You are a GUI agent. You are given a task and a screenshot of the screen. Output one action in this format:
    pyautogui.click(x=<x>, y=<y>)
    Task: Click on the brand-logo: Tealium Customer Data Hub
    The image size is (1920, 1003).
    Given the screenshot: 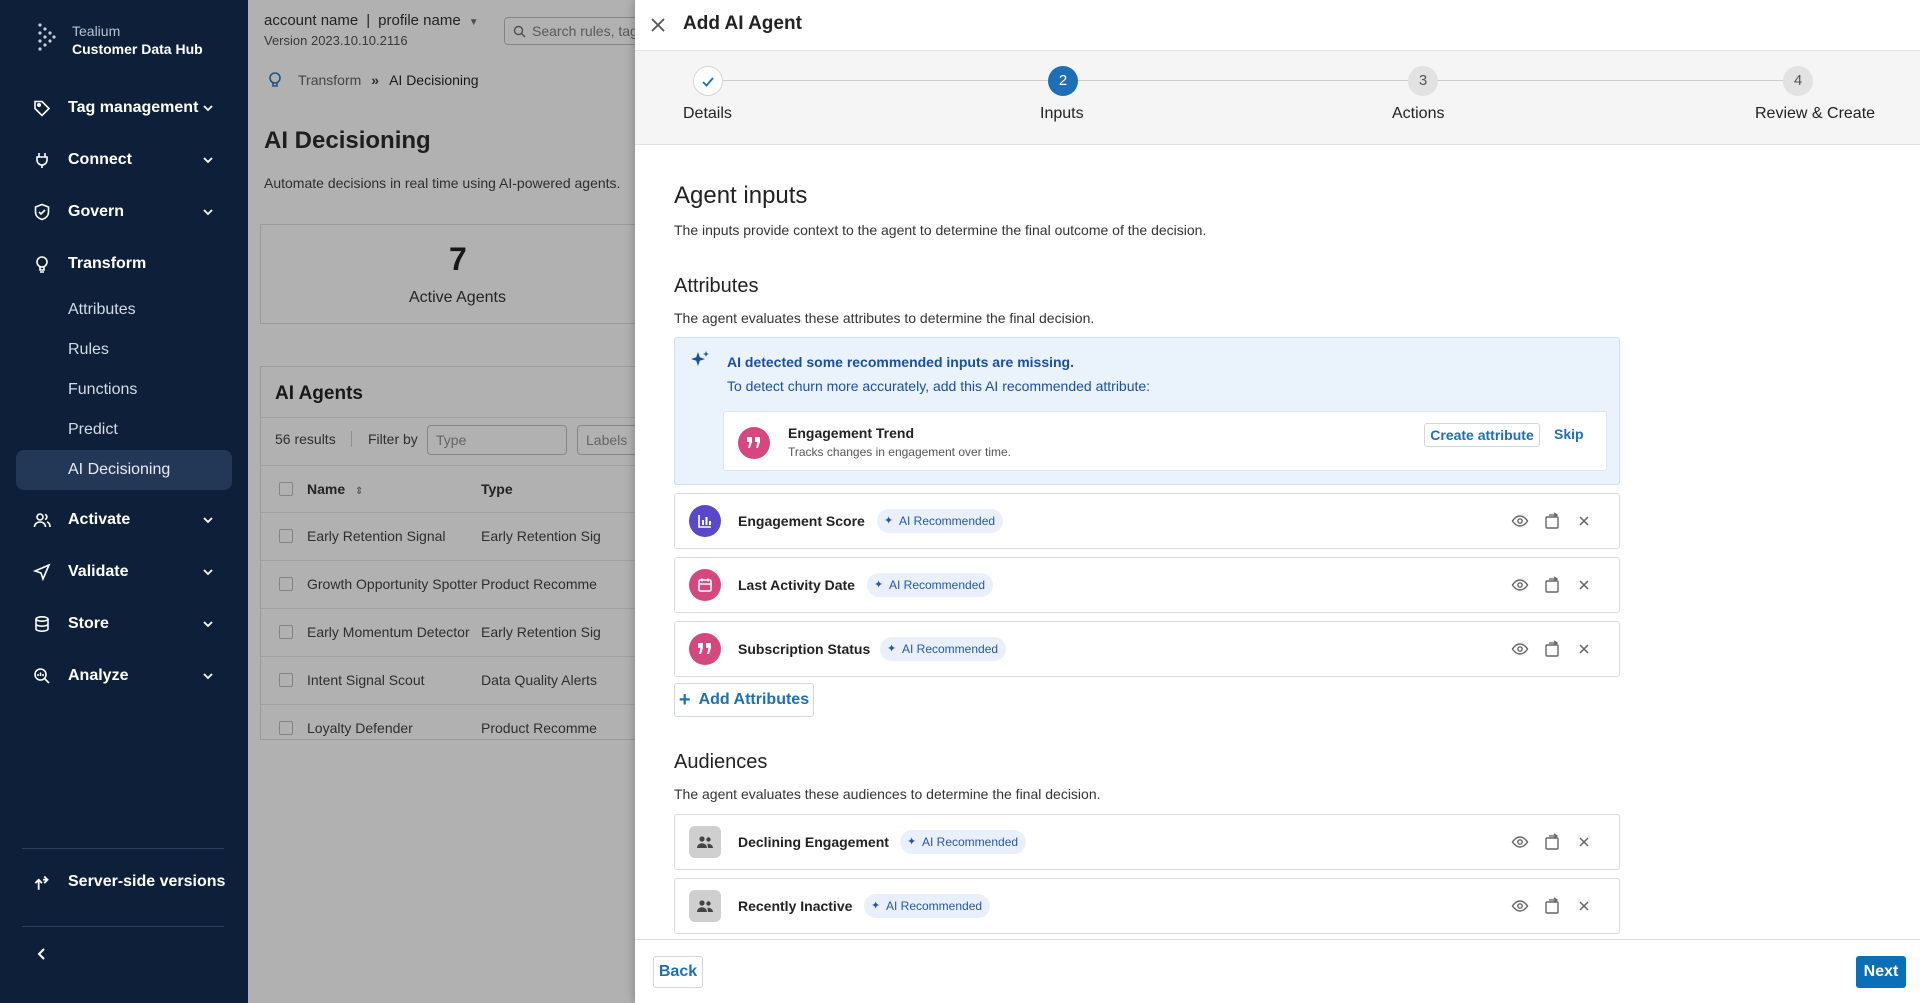 What is the action you would take?
    pyautogui.click(x=124, y=41)
    